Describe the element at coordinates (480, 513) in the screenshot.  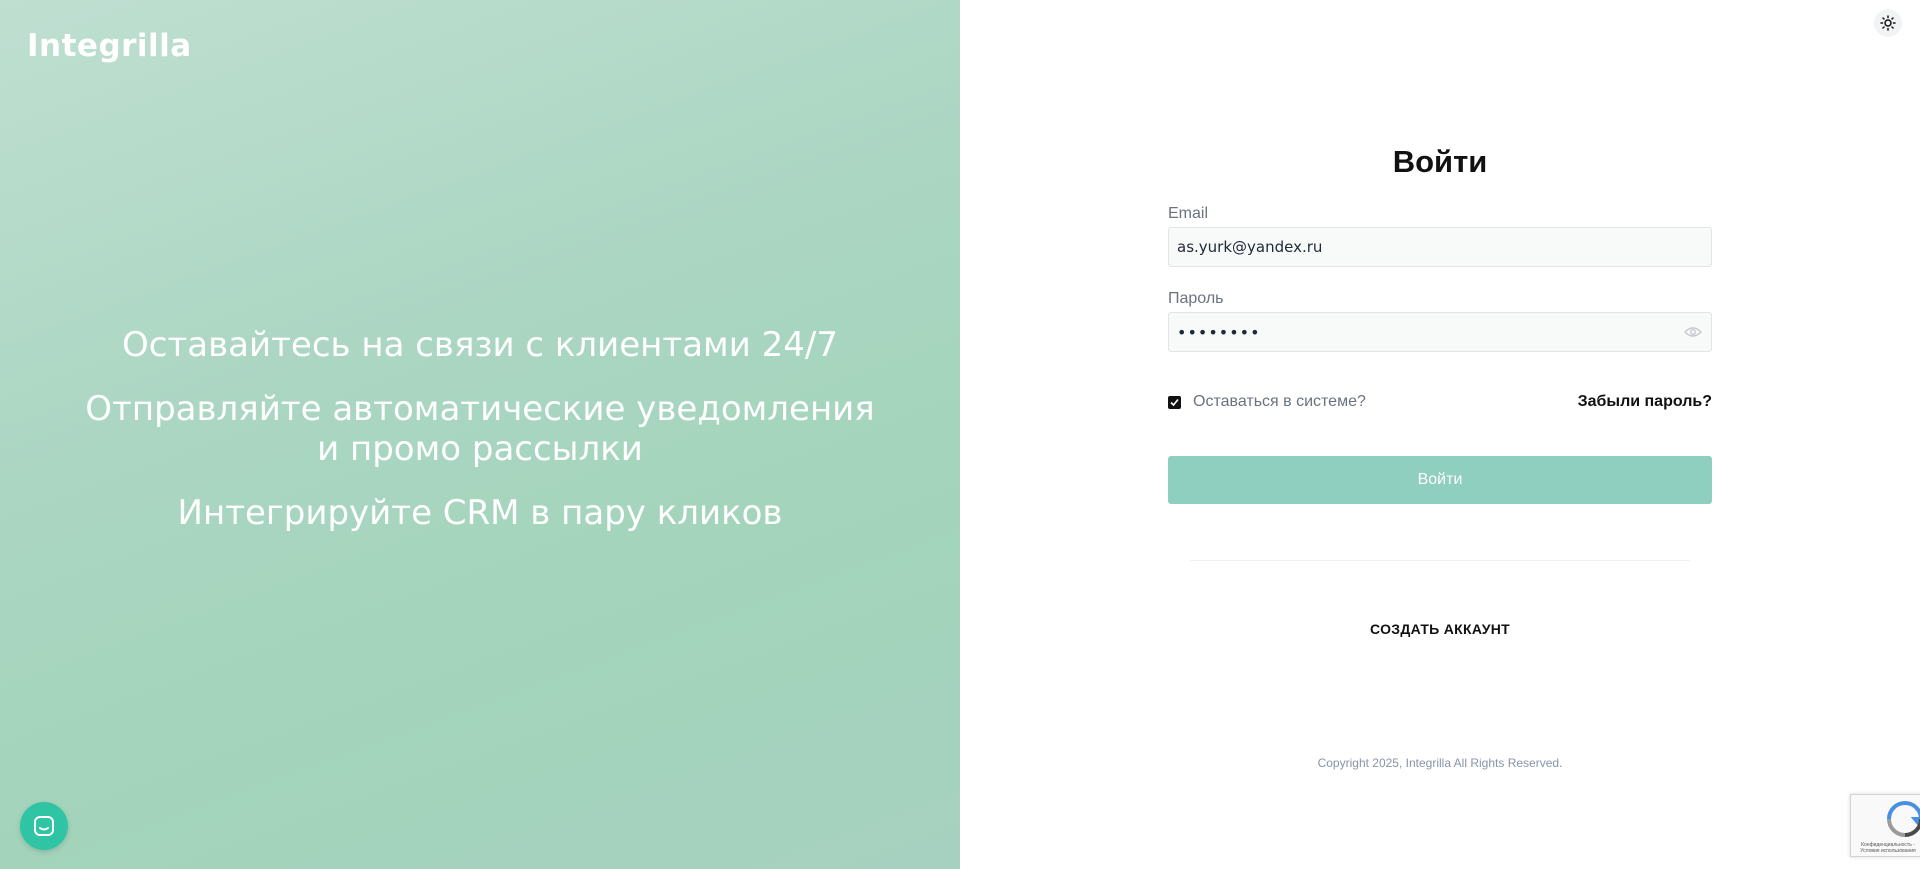
I see `promo-line-3: Интегрируйте CRM в пару кликов` at that location.